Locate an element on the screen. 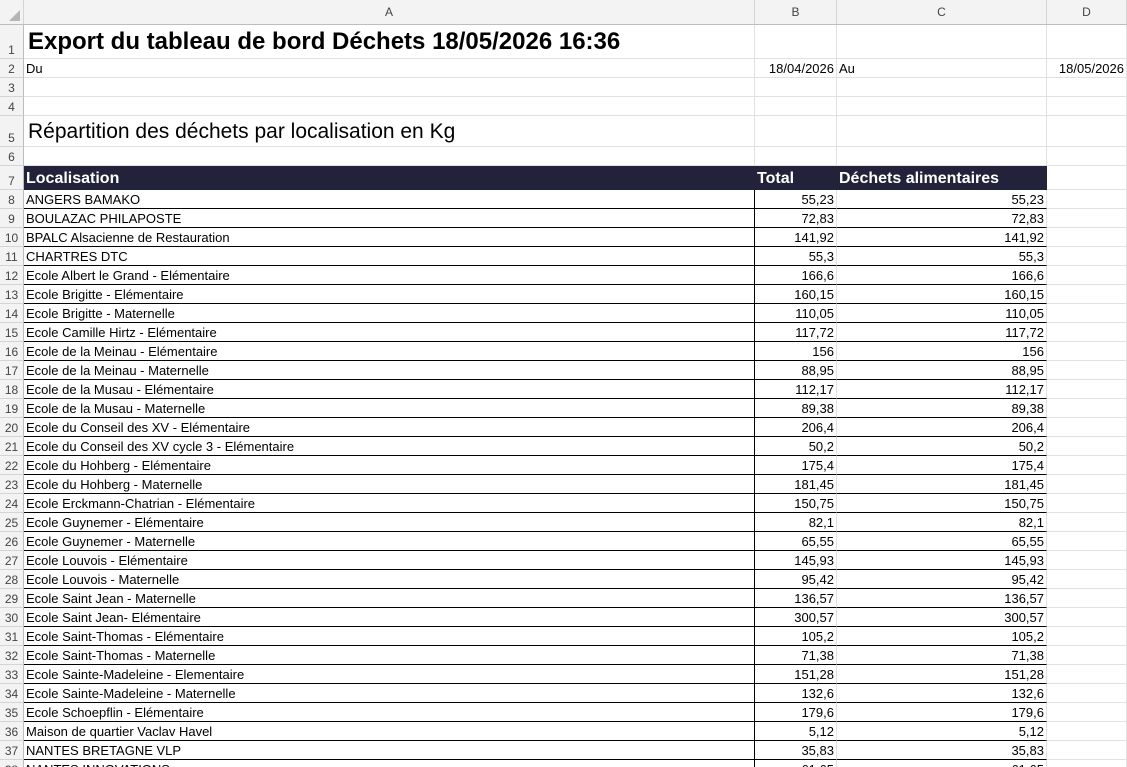 This screenshot has height=767, width=1127. location-cell: Ecole Camille Hirtz - Elémentaire is located at coordinates (389, 332).